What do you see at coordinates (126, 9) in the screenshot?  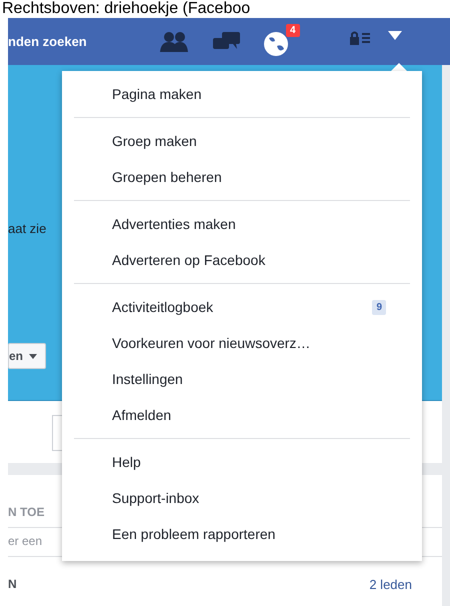 I see `caption-text: Rechtsboven: driehoekje (Faceboo` at bounding box center [126, 9].